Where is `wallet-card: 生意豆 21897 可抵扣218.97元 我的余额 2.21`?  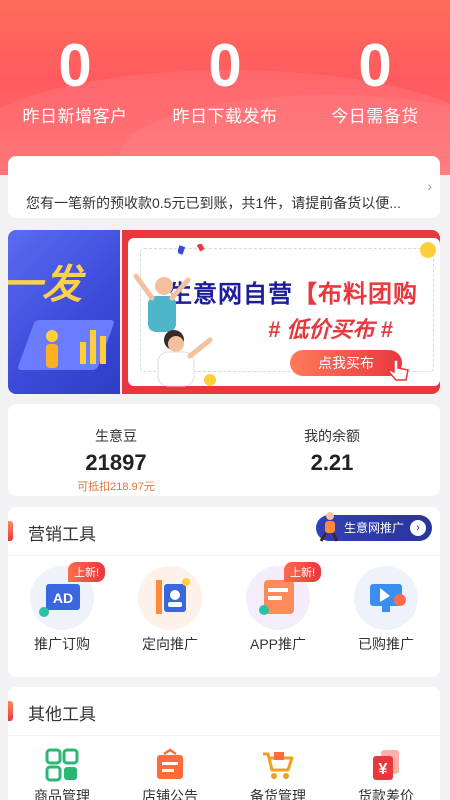
wallet-card: 生意豆 21897 可抵扣218.97元 我的余额 2.21 is located at coordinates (224, 450).